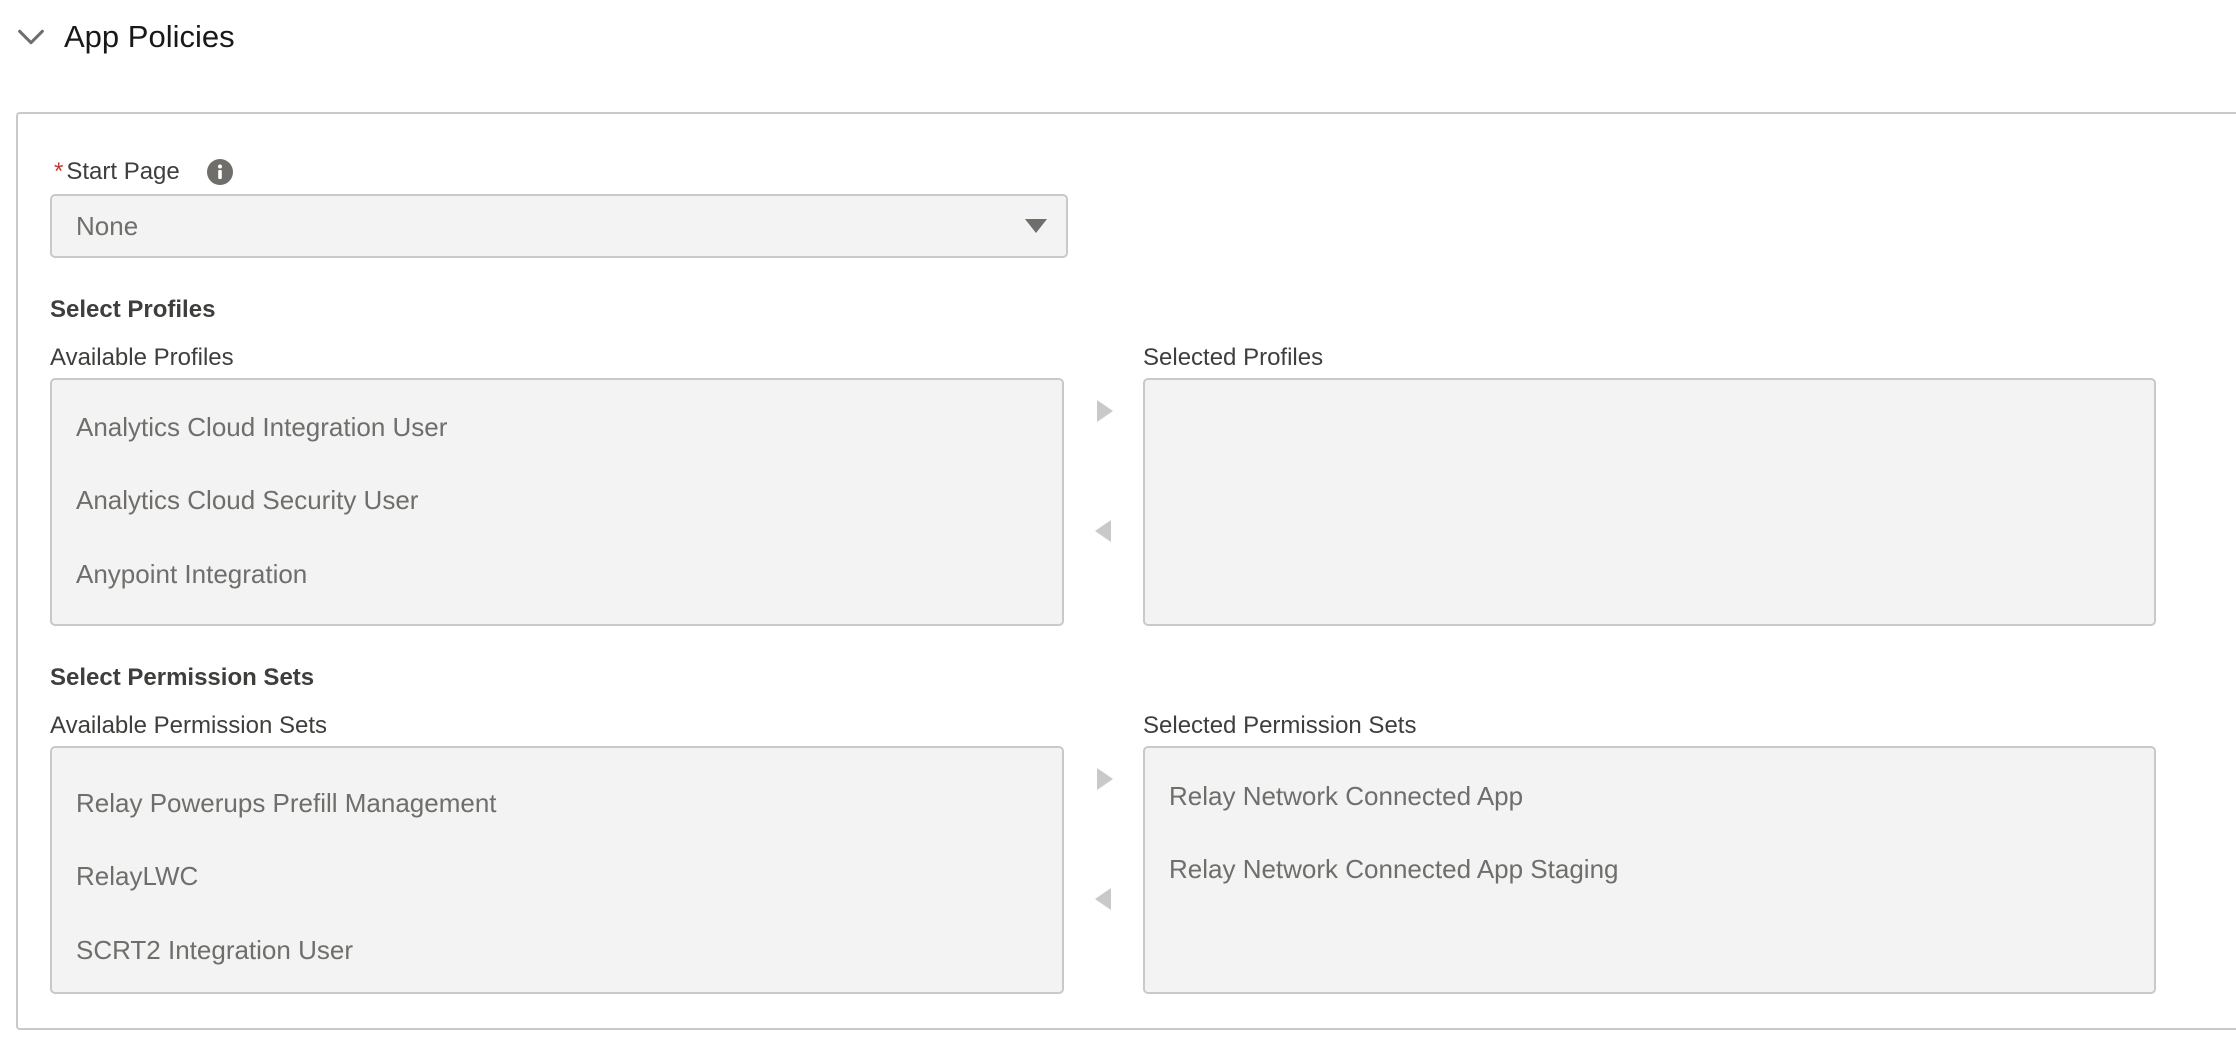 The width and height of the screenshot is (2236, 1062). What do you see at coordinates (220, 172) in the screenshot?
I see `info-icon` at bounding box center [220, 172].